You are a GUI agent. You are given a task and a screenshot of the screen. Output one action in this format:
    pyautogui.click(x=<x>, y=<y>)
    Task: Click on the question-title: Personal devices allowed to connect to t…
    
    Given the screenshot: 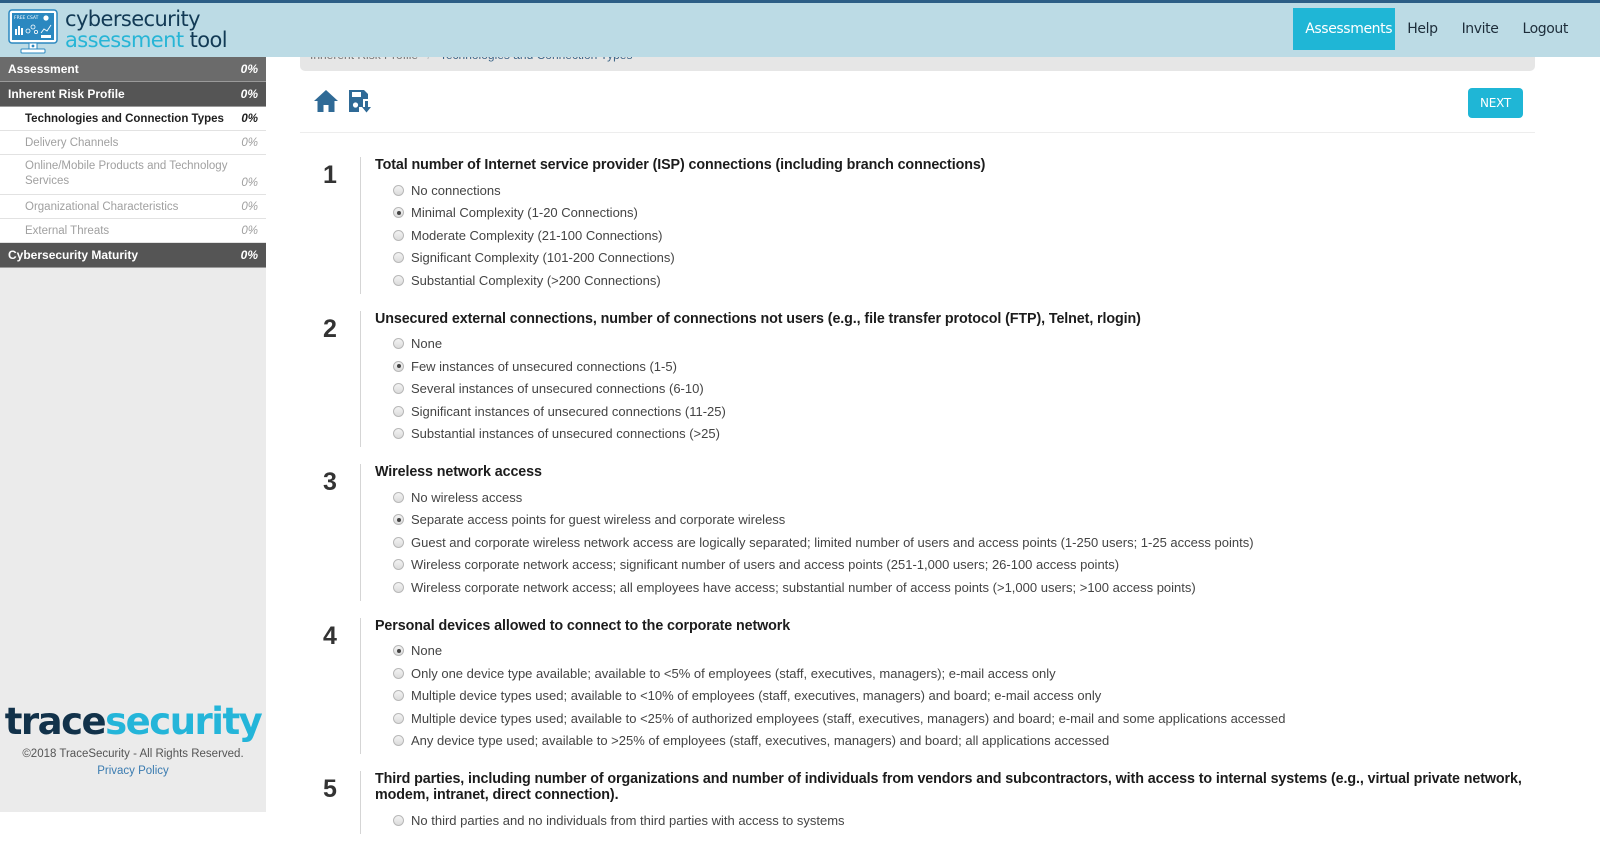 What is the action you would take?
    pyautogui.click(x=583, y=625)
    